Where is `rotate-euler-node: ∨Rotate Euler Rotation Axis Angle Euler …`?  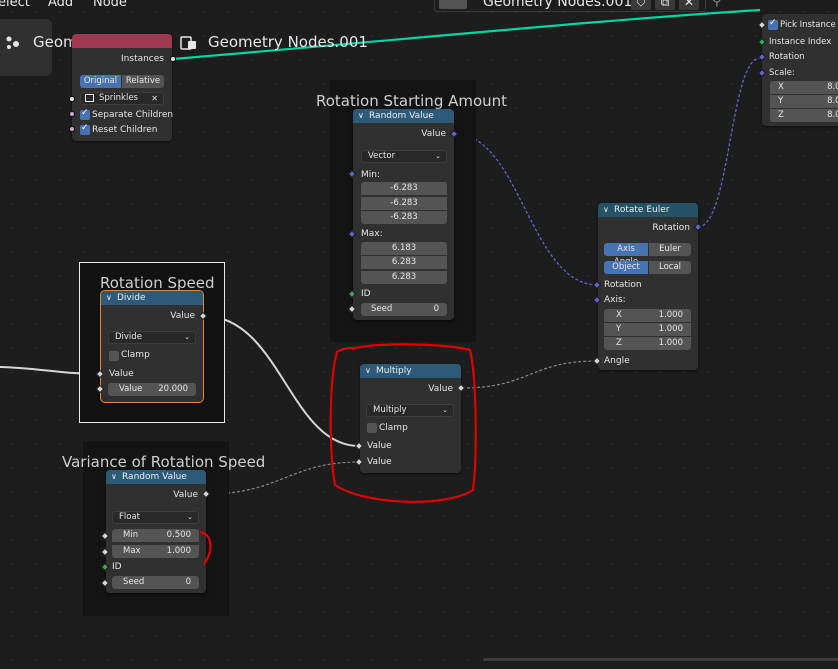
rotate-euler-node: ∨Rotate Euler Rotation Axis Angle Euler … is located at coordinates (648, 286).